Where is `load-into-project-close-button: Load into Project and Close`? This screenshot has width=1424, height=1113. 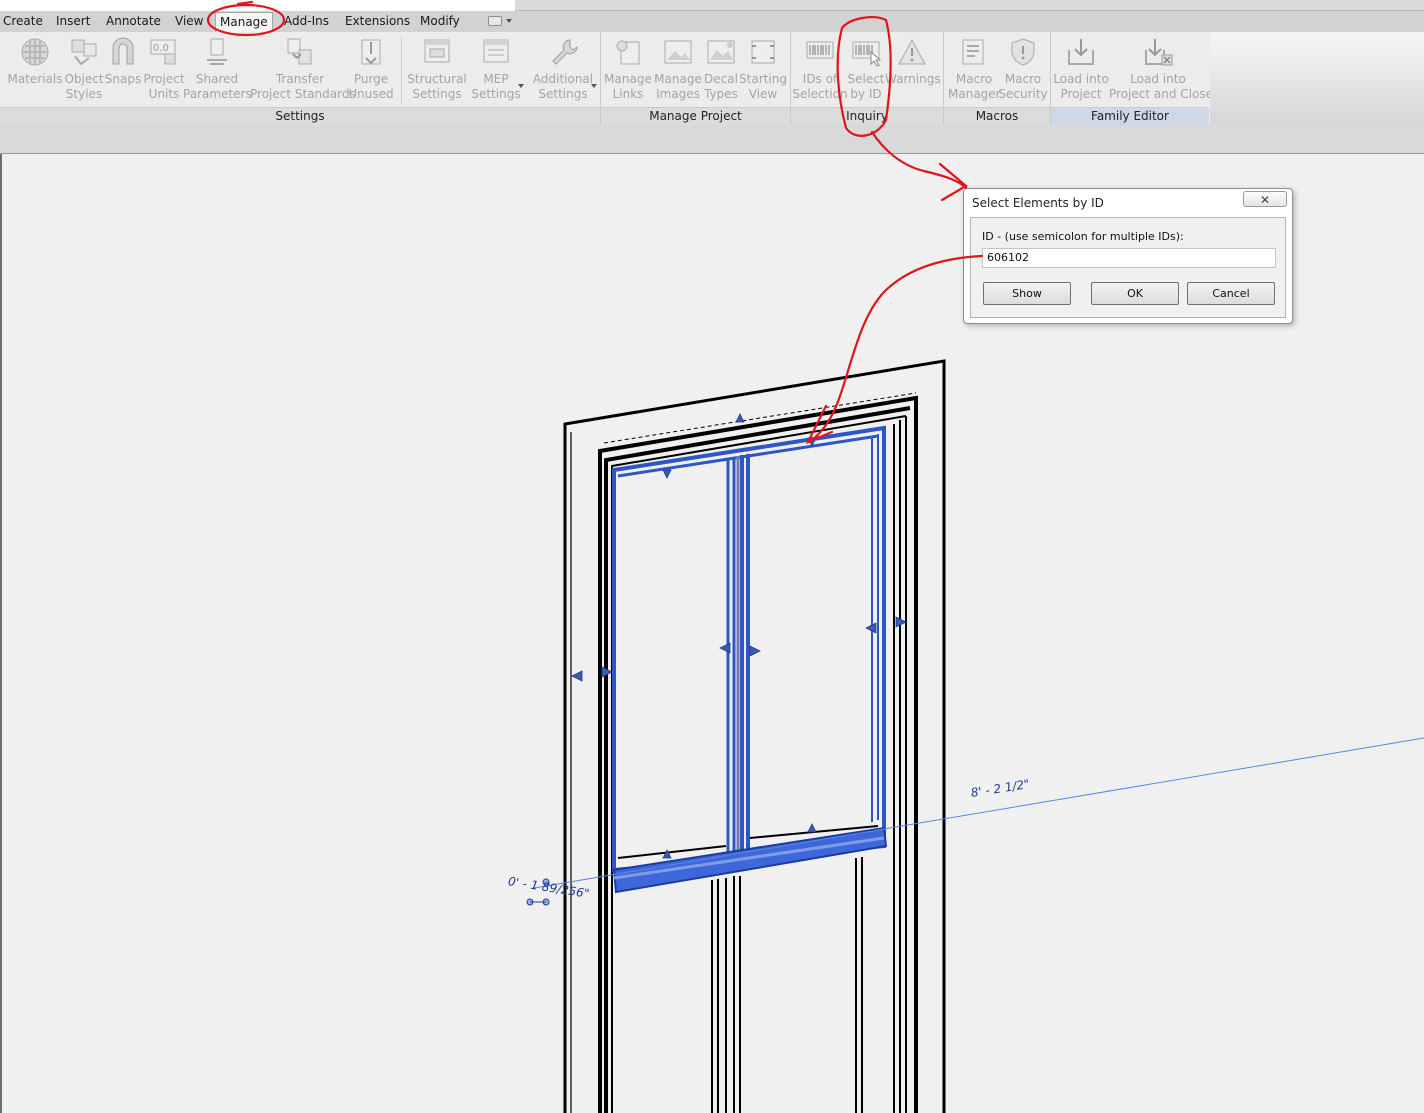 load-into-project-close-button: Load into Project and Close is located at coordinates (1161, 70).